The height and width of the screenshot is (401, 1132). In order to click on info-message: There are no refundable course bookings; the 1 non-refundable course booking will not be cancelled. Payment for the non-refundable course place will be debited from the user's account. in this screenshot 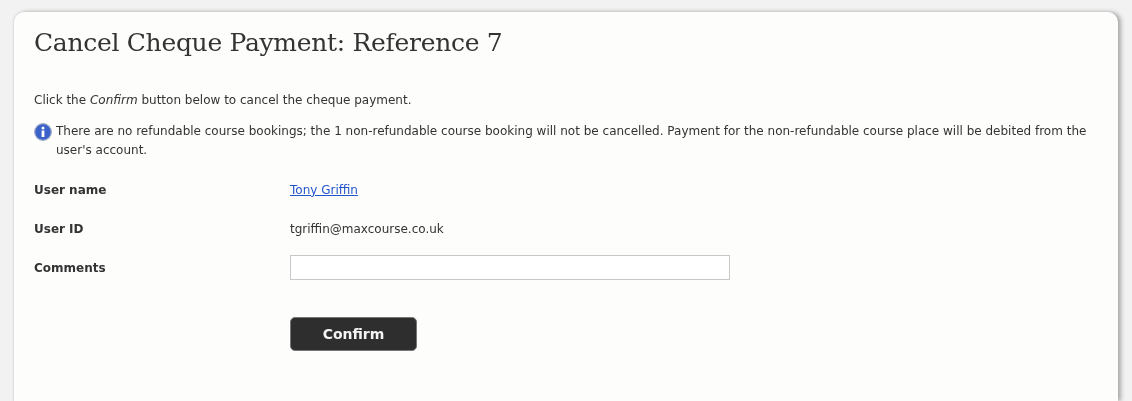, I will do `click(572, 141)`.